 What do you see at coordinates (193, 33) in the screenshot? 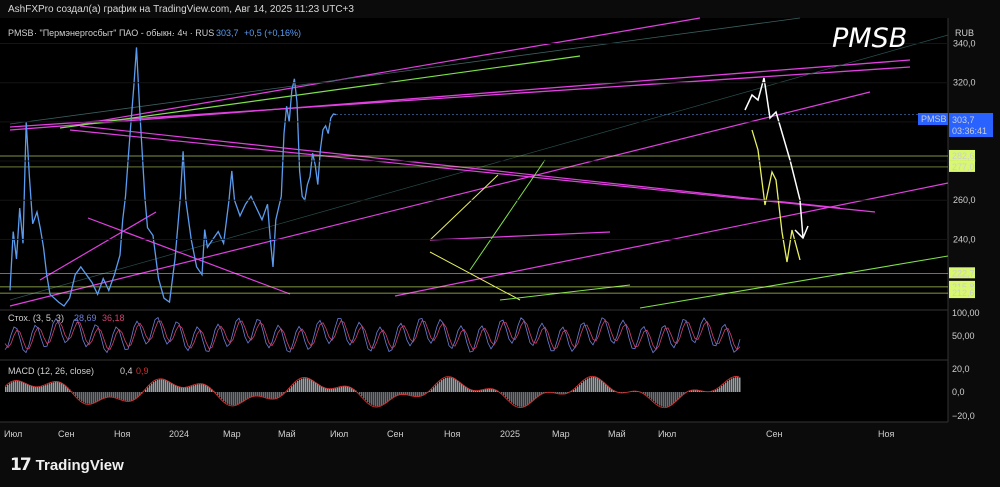
I see `legend-timeframe: · 4ч · RUS` at bounding box center [193, 33].